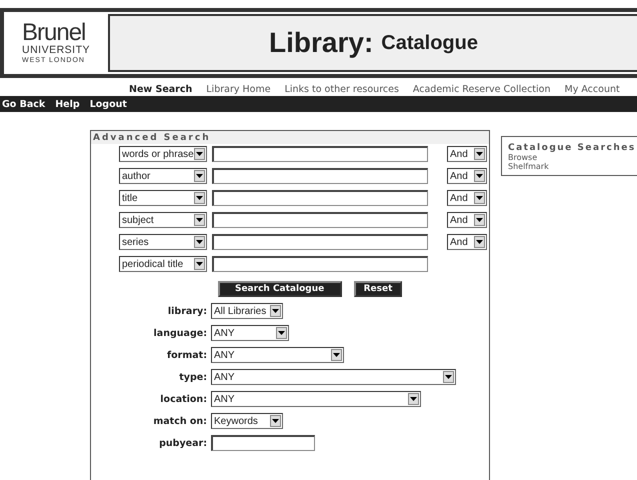 This screenshot has height=480, width=637. I want to click on page-subtitle: Catalogue, so click(429, 43).